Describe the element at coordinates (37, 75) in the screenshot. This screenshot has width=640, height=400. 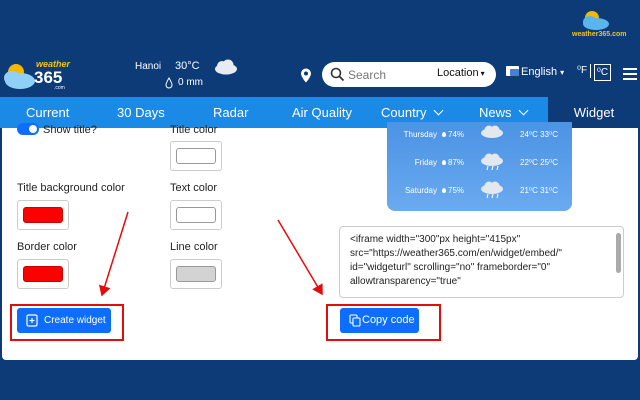
I see `brand-logo: weather 365 .com` at that location.